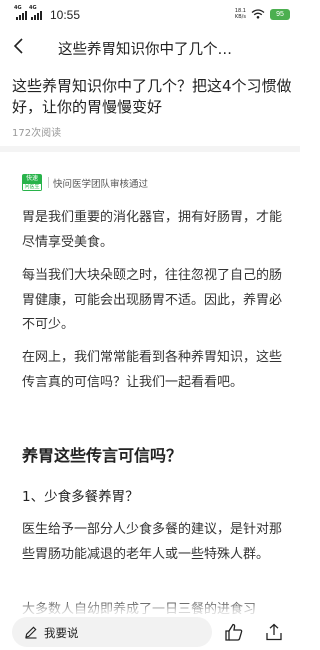 This screenshot has height=650, width=320. I want to click on back-arrow-icon, so click(20, 46).